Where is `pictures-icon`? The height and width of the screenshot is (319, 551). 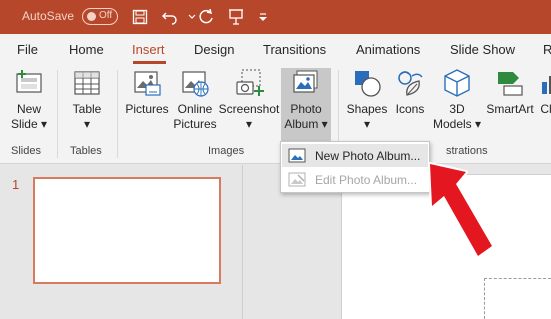 pictures-icon is located at coordinates (147, 83).